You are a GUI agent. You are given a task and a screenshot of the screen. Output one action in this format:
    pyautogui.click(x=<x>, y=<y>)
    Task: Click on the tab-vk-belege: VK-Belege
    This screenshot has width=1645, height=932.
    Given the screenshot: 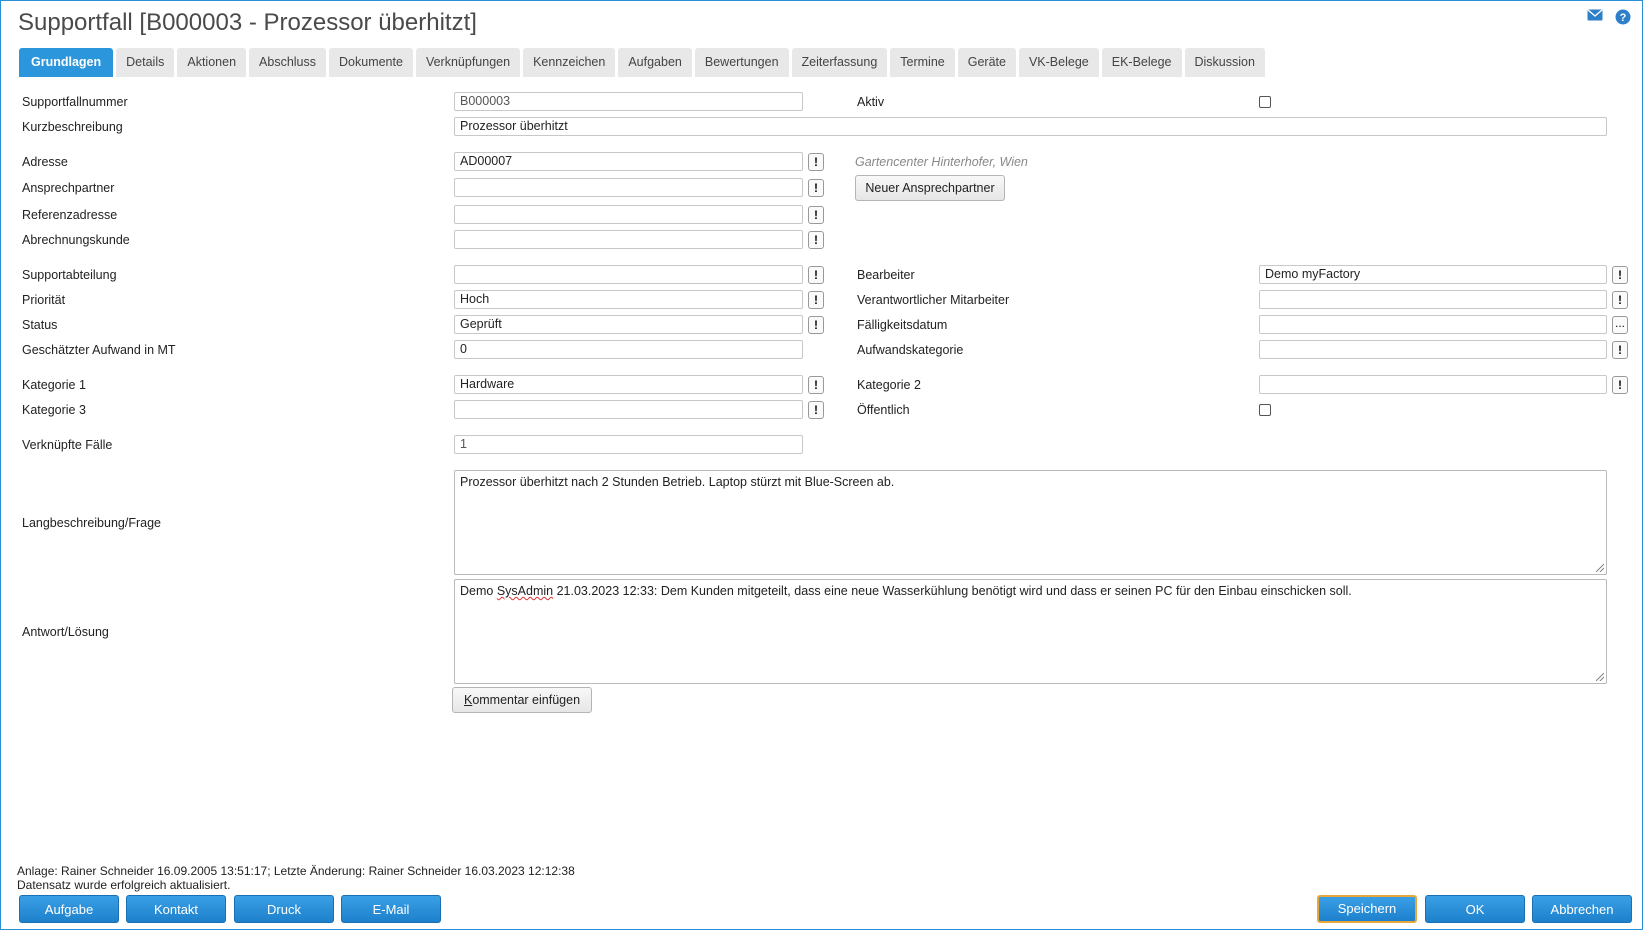 What is the action you would take?
    pyautogui.click(x=1058, y=62)
    